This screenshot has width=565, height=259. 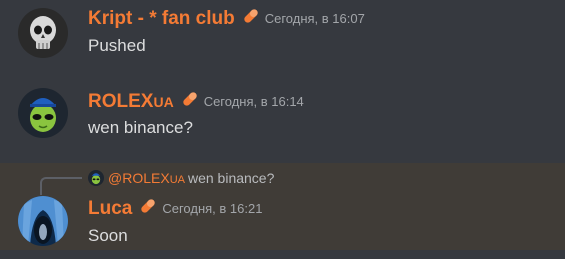 I want to click on timestamp: Сегодня, в 16:21, so click(x=212, y=208).